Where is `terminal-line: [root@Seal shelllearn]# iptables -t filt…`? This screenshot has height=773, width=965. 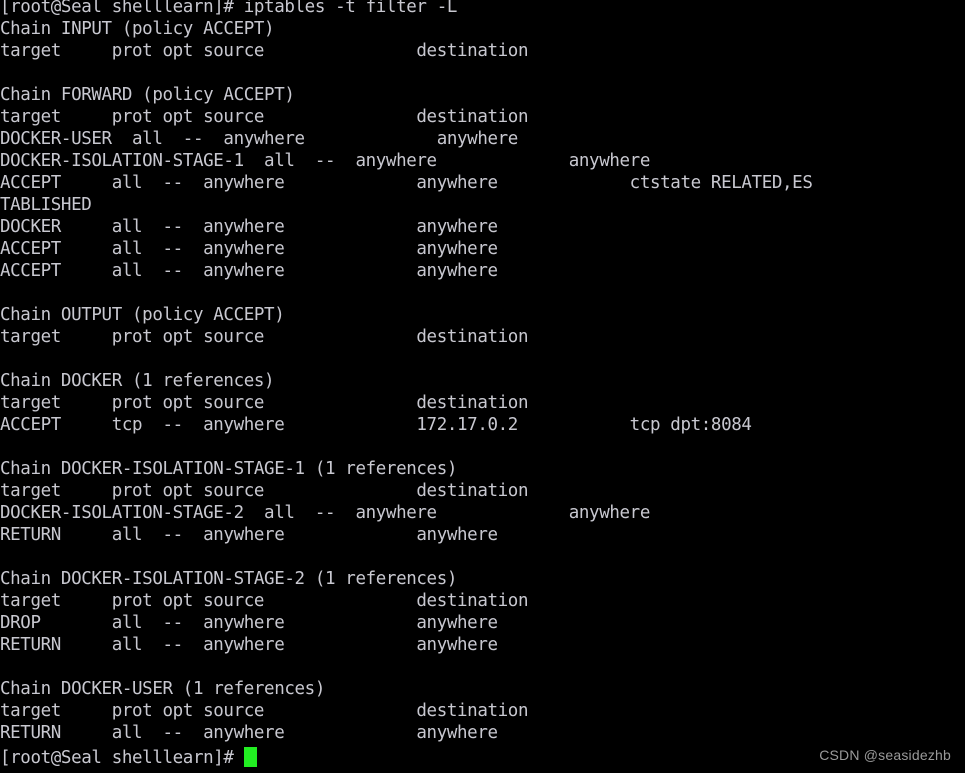 terminal-line: [root@Seal shelllearn]# iptables -t filt… is located at coordinates (229, 8).